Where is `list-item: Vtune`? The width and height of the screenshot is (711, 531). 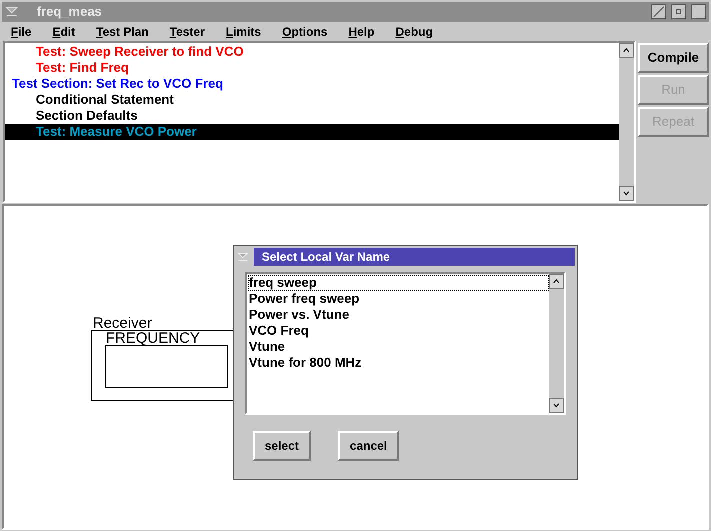
list-item: Vtune is located at coordinates (398, 347).